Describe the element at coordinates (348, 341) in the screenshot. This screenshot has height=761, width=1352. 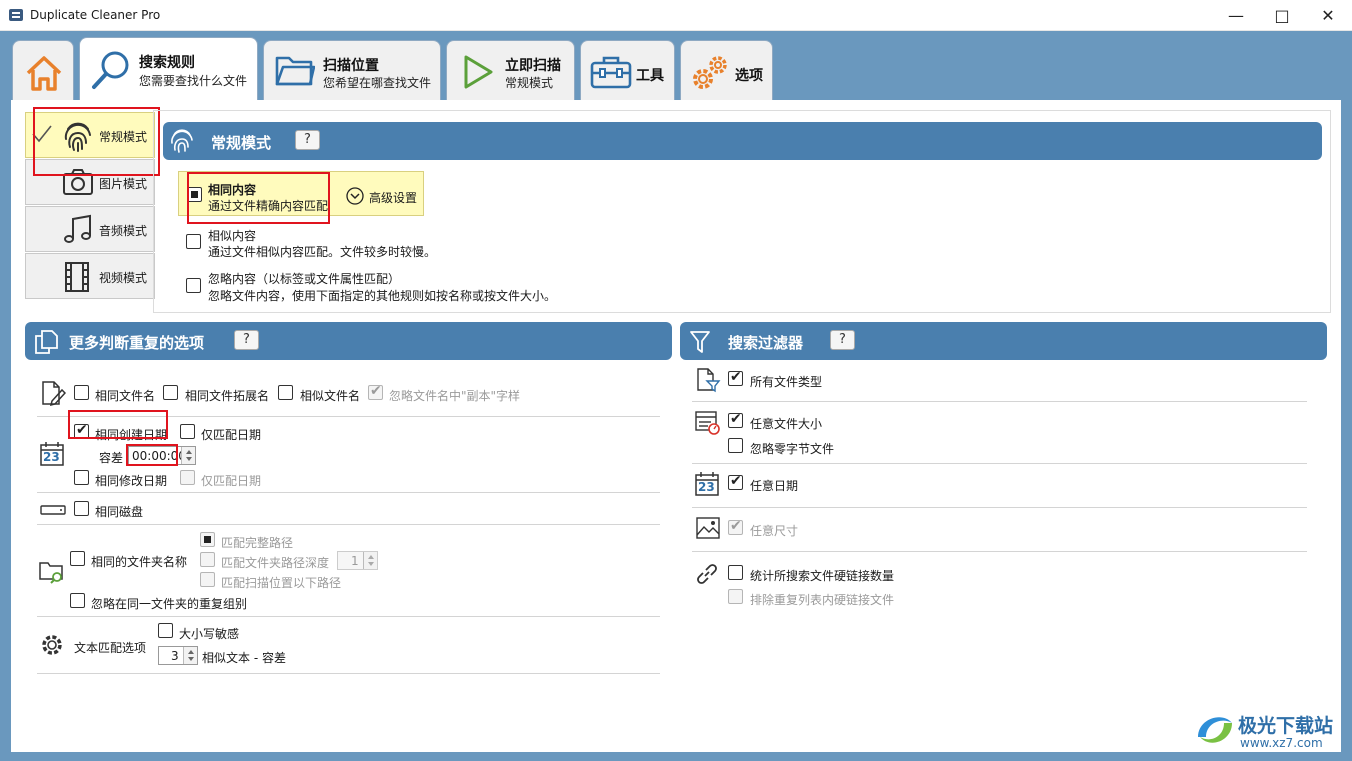
I see `more-options-header: 更多判断重复的选项 ?` at that location.